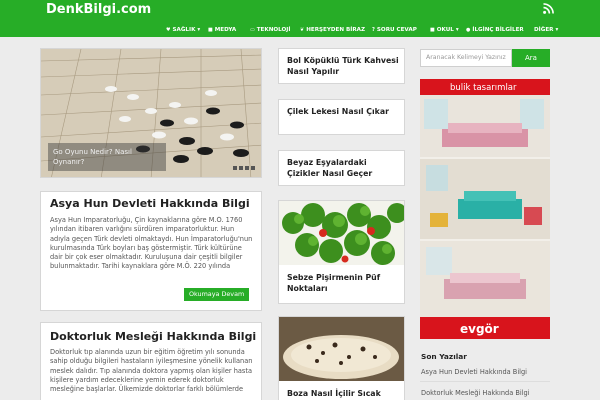 Image resolution: width=600 pixels, height=400 pixels. Describe the element at coordinates (153, 336) in the screenshot. I see `post-title: Doktorluk Mesleği Hakkında Bilgi` at that location.